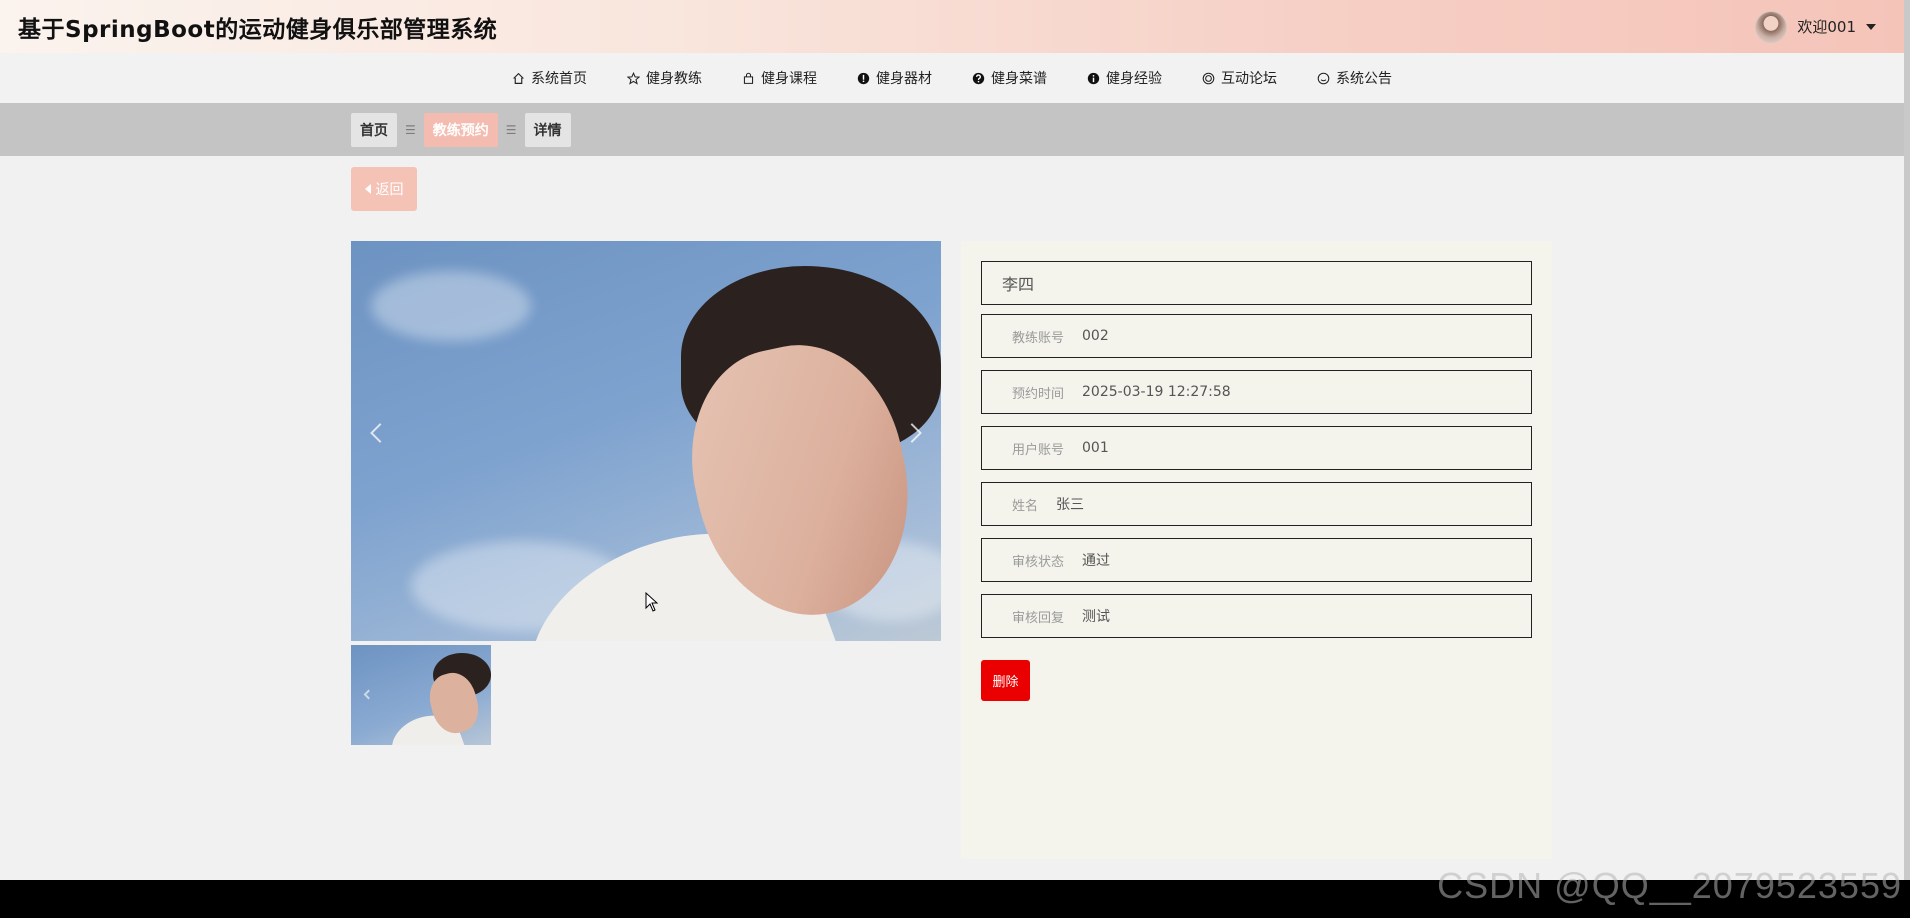 The width and height of the screenshot is (1910, 918). What do you see at coordinates (1038, 618) in the screenshot?
I see `field-label: 审核回复` at bounding box center [1038, 618].